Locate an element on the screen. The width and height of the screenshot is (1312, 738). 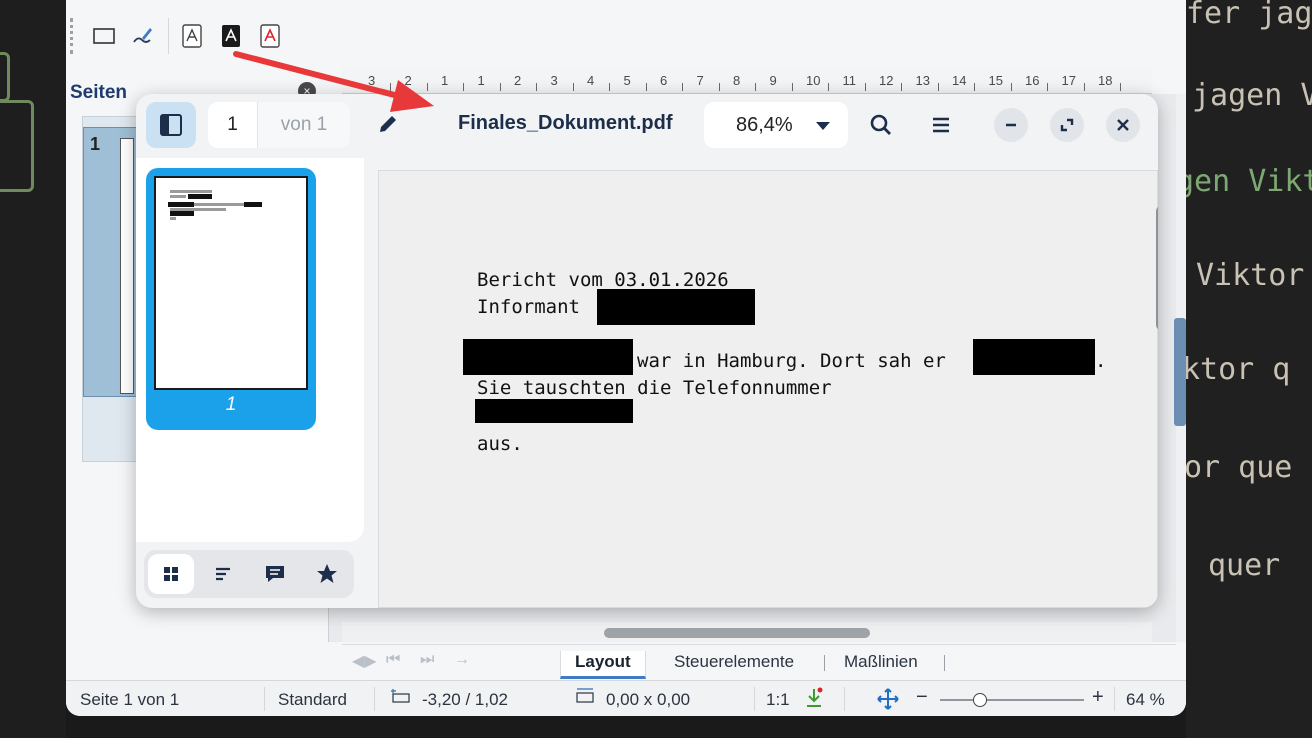
tab-layout: Layout is located at coordinates (603, 665).